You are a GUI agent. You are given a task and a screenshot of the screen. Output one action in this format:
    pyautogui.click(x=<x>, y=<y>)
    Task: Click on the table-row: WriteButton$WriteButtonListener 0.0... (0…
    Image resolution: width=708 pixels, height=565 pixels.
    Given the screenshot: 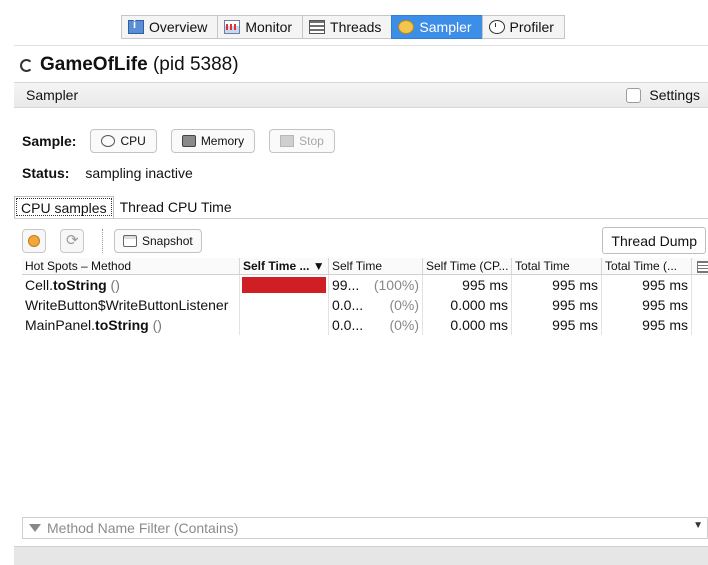 What is the action you would take?
    pyautogui.click(x=365, y=305)
    